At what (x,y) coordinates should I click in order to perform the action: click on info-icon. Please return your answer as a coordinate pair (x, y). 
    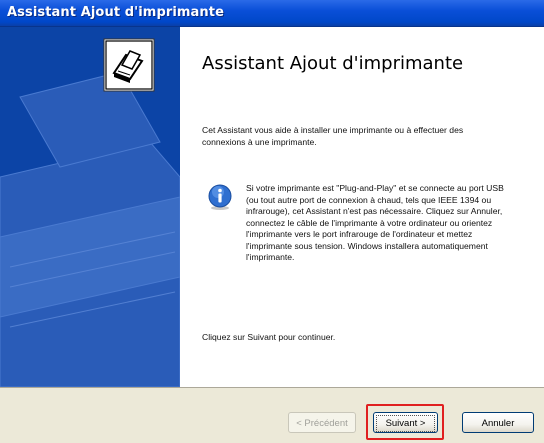
    Looking at the image, I should click on (220, 197).